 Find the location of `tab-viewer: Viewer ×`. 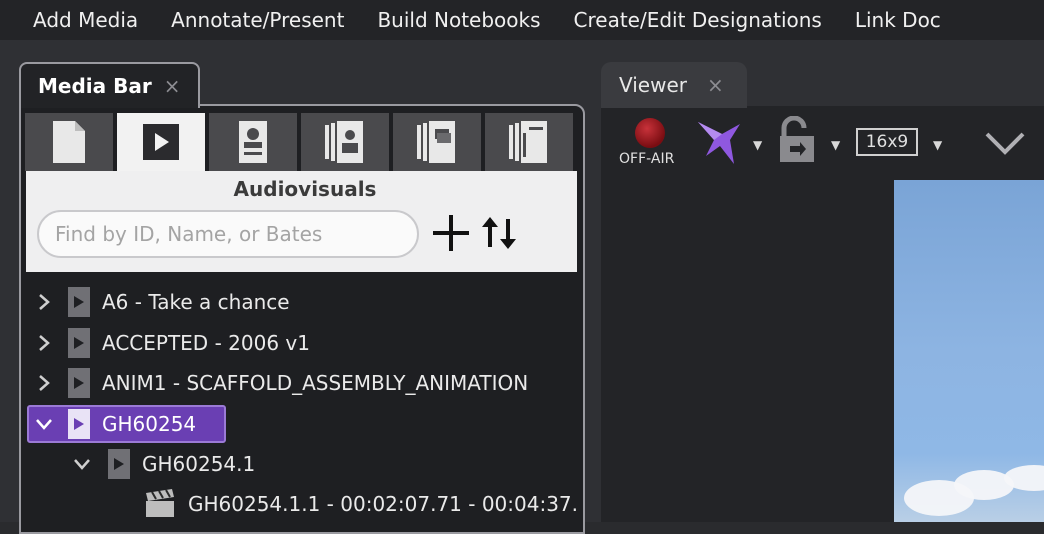

tab-viewer: Viewer × is located at coordinates (674, 85).